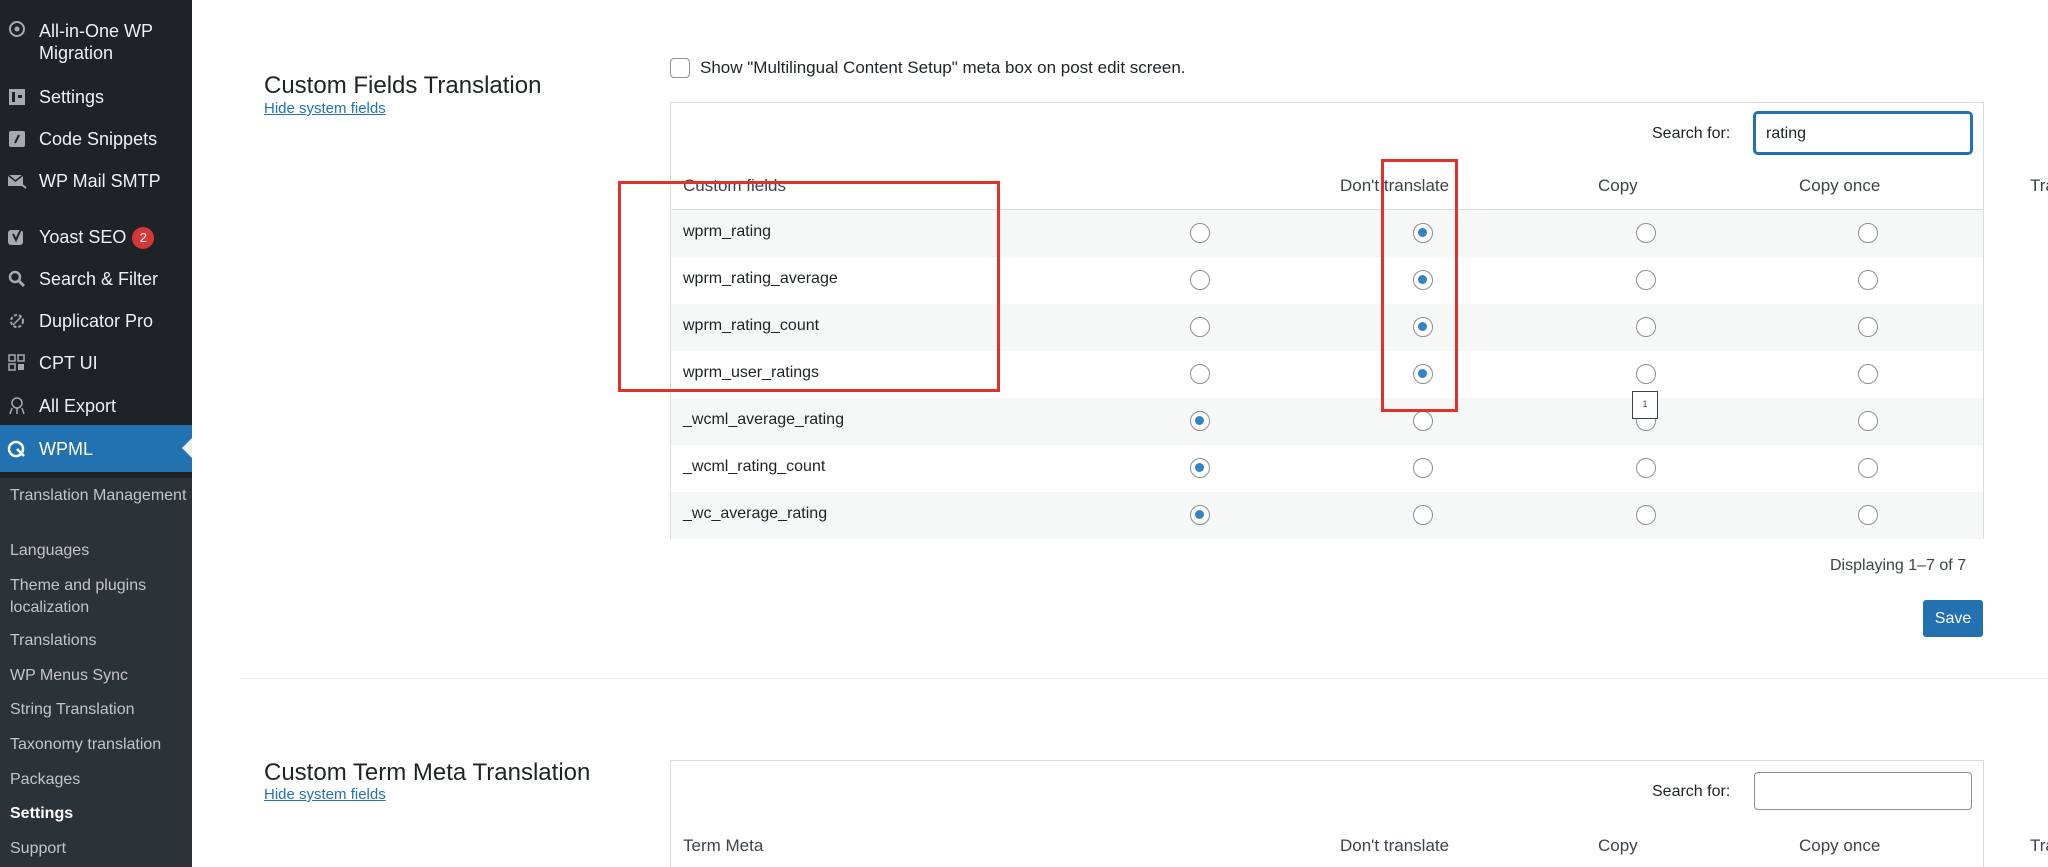 The image size is (2048, 867). I want to click on meta-box-checkbox, so click(680, 68).